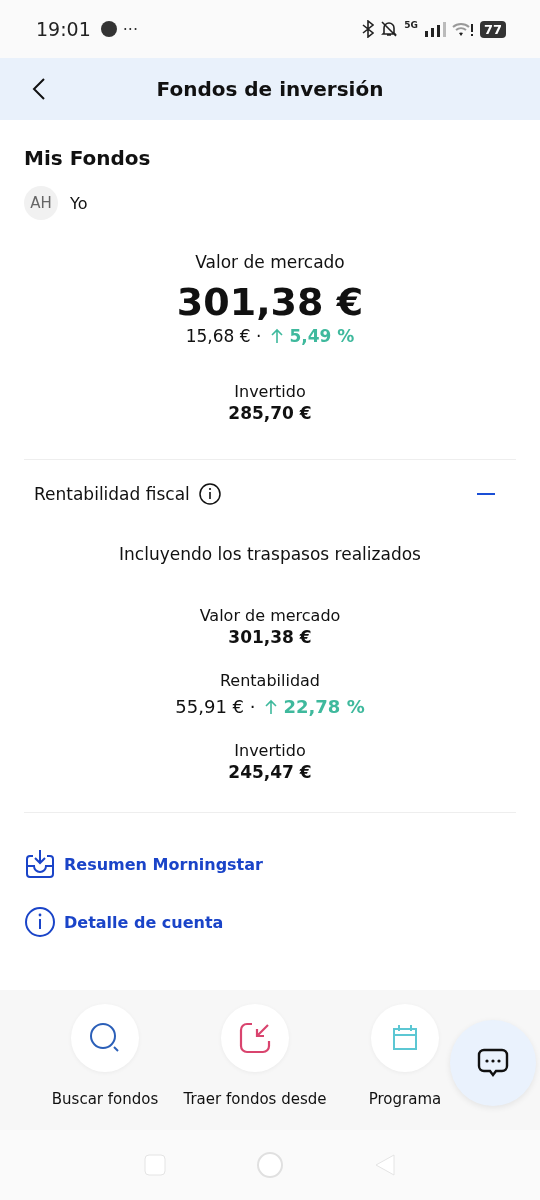  Describe the element at coordinates (108, 29) in the screenshot. I see `record-dot-icon` at that location.